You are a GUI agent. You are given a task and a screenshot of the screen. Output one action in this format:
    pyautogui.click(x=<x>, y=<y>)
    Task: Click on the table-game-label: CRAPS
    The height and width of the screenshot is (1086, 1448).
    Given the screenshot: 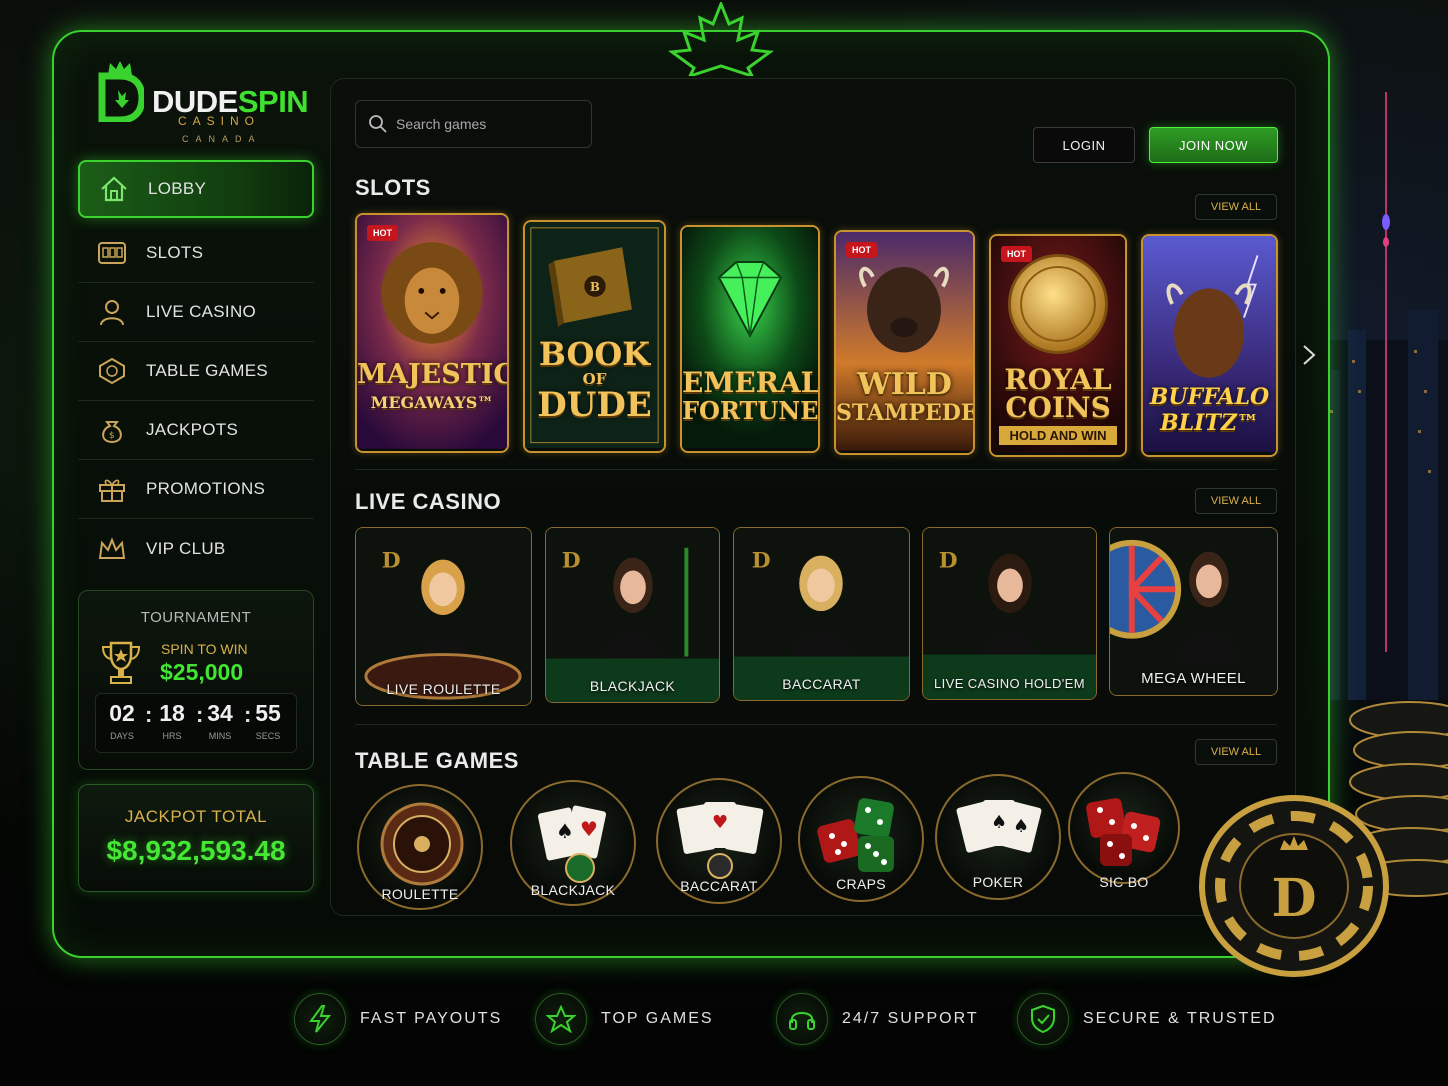 What is the action you would take?
    pyautogui.click(x=861, y=884)
    